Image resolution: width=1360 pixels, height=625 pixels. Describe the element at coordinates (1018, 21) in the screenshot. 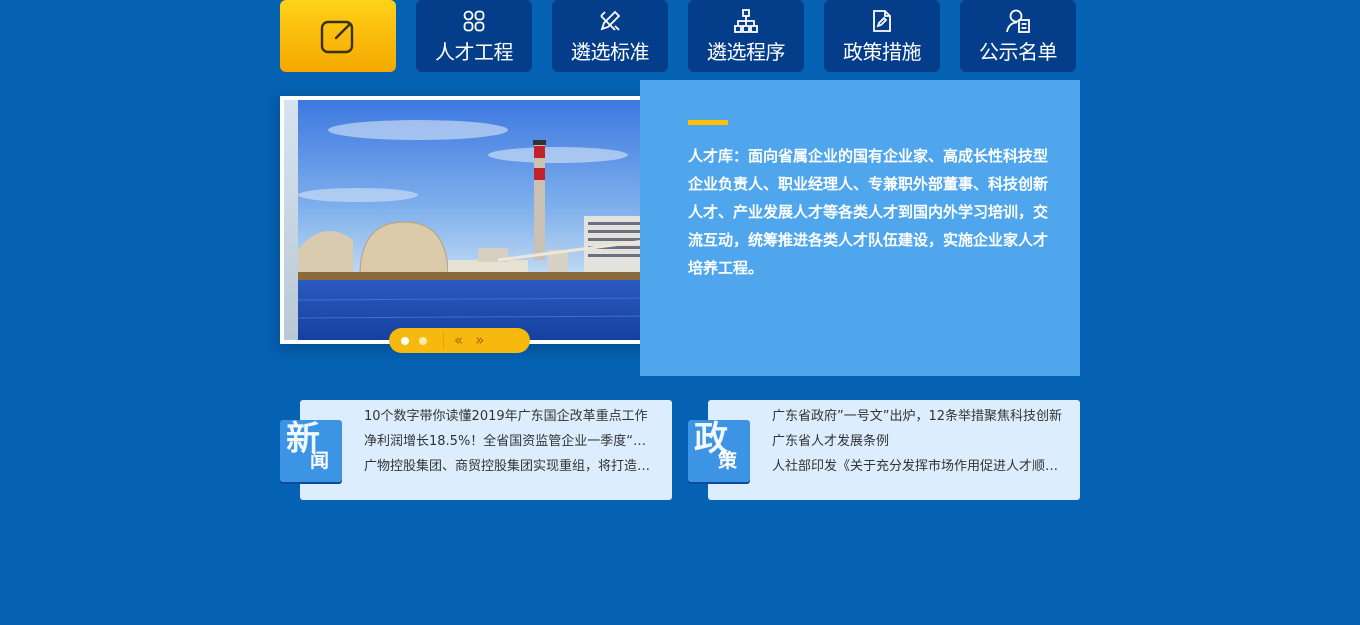

I see `user-list-icon` at that location.